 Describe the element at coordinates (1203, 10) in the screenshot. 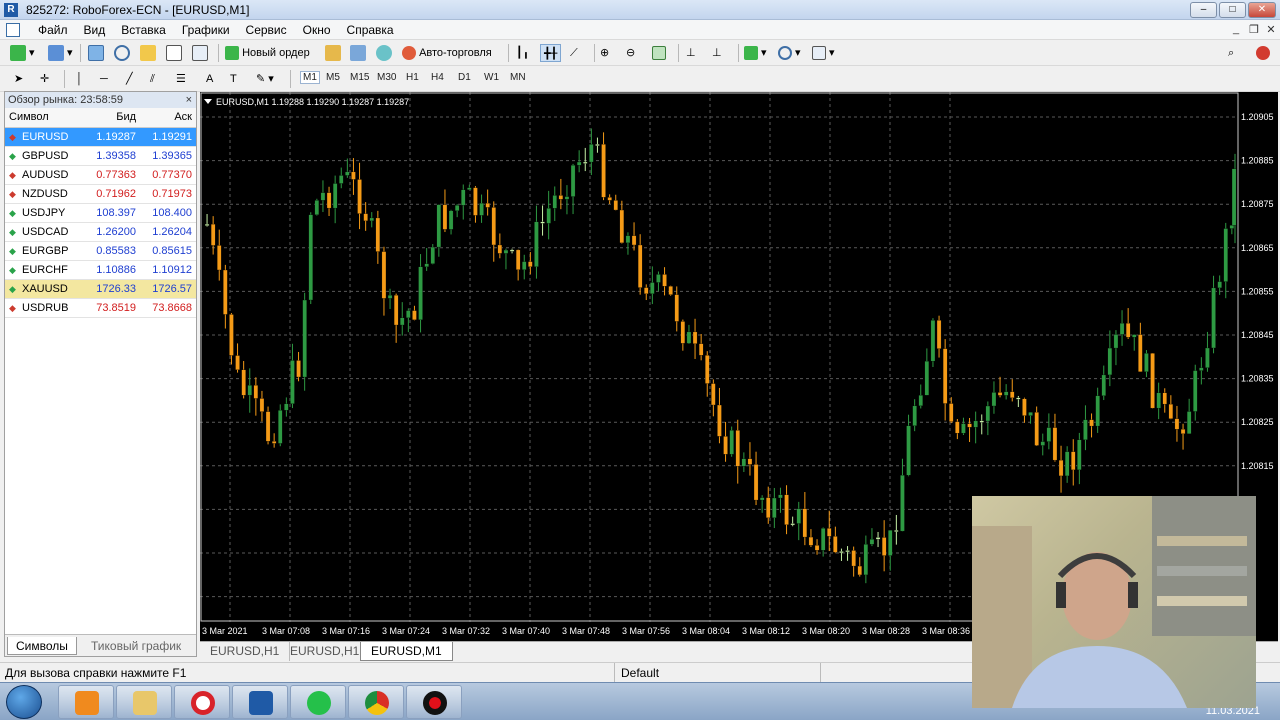

I see `window-minimize-button: –` at that location.